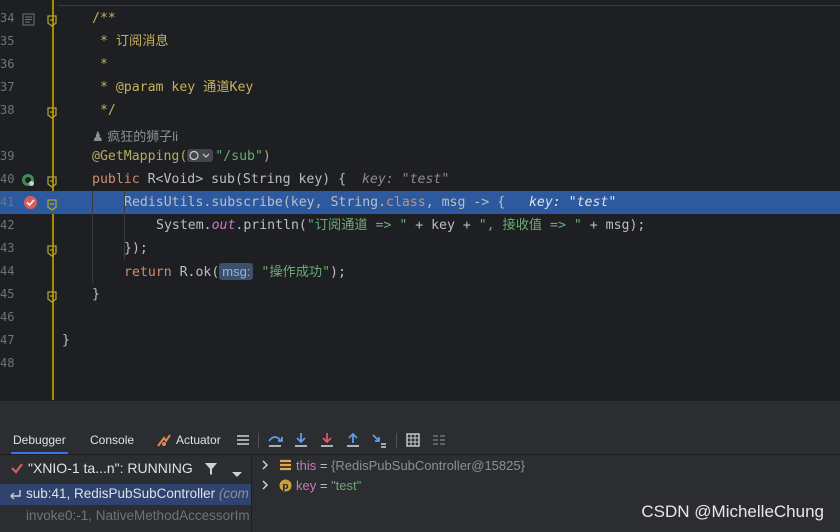  Describe the element at coordinates (199, 272) in the screenshot. I see `code-token: R.ok(` at that location.